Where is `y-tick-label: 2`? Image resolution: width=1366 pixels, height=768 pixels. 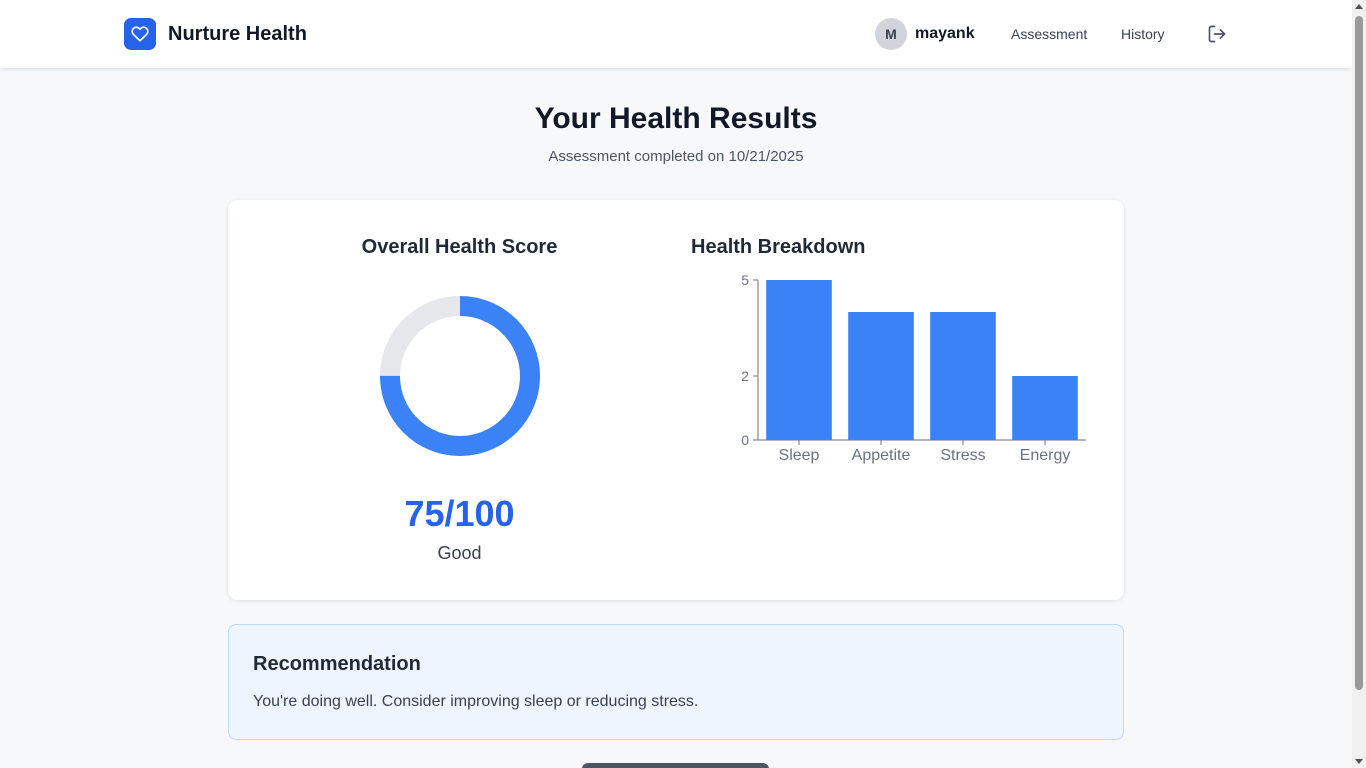
y-tick-label: 2 is located at coordinates (745, 376).